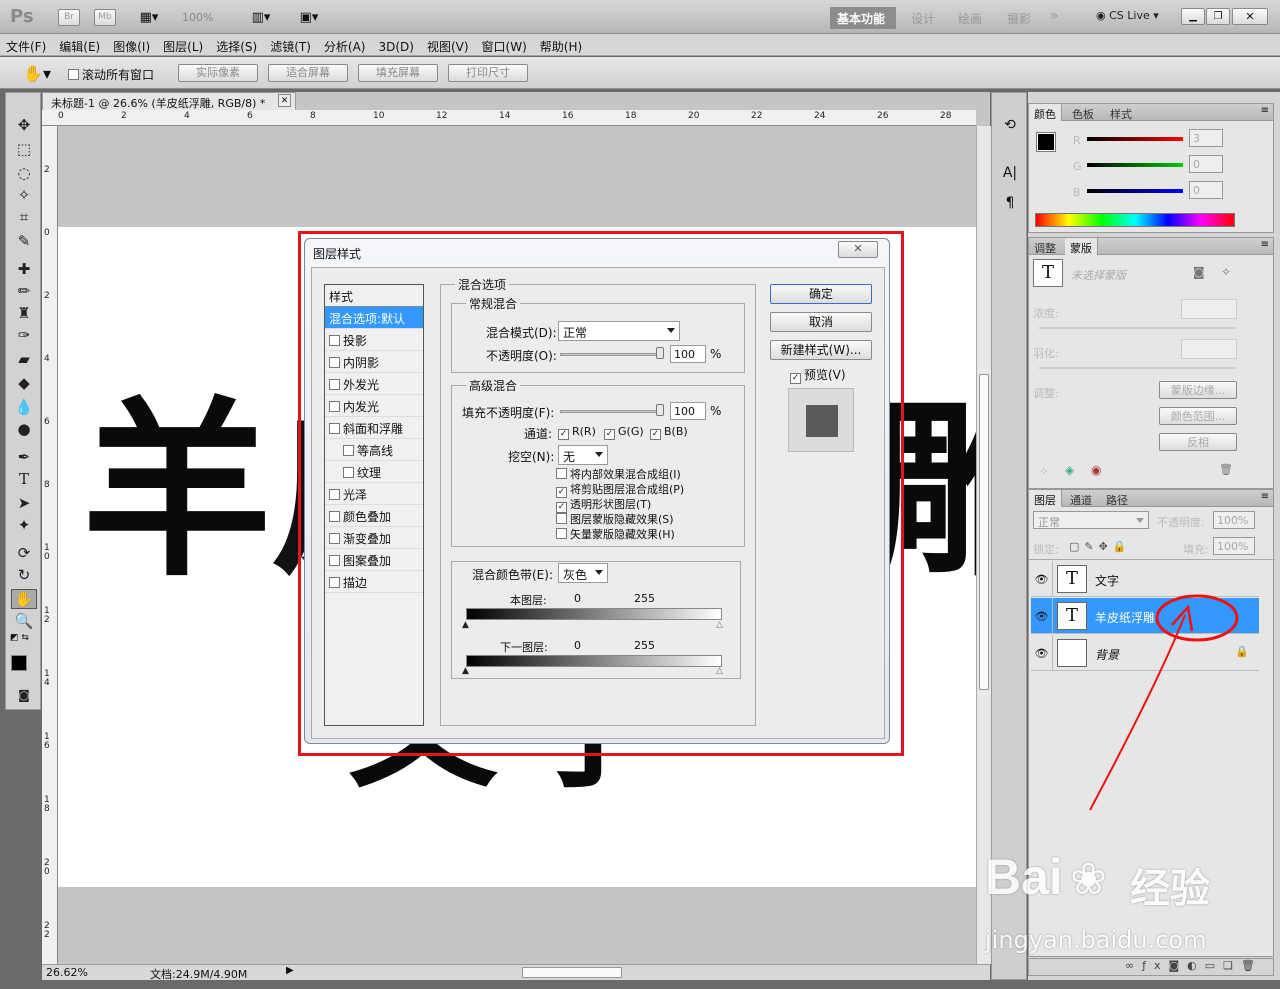 This screenshot has height=989, width=1280. I want to click on vertical-scrollbar, so click(983, 545).